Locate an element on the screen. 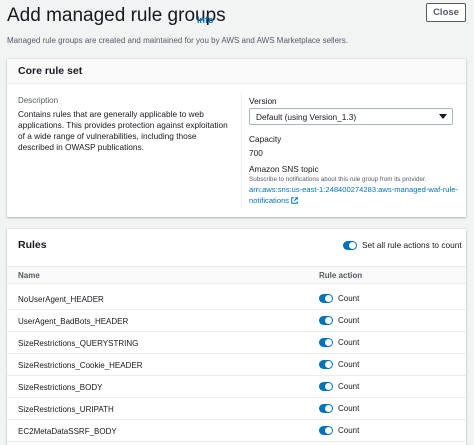 This screenshot has height=445, width=474. set-all-count-label: Set all rule actions to count is located at coordinates (412, 245).